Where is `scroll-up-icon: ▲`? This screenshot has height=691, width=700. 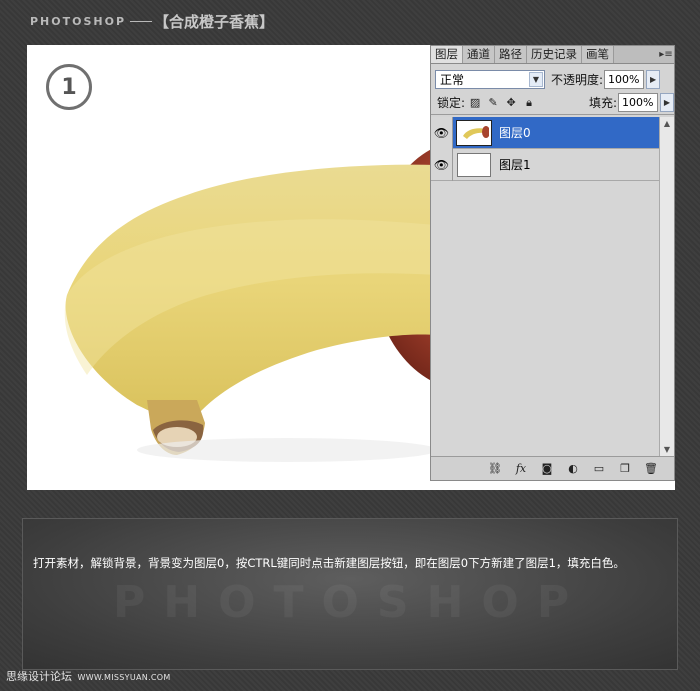
scroll-up-icon: ▲ is located at coordinates (667, 124).